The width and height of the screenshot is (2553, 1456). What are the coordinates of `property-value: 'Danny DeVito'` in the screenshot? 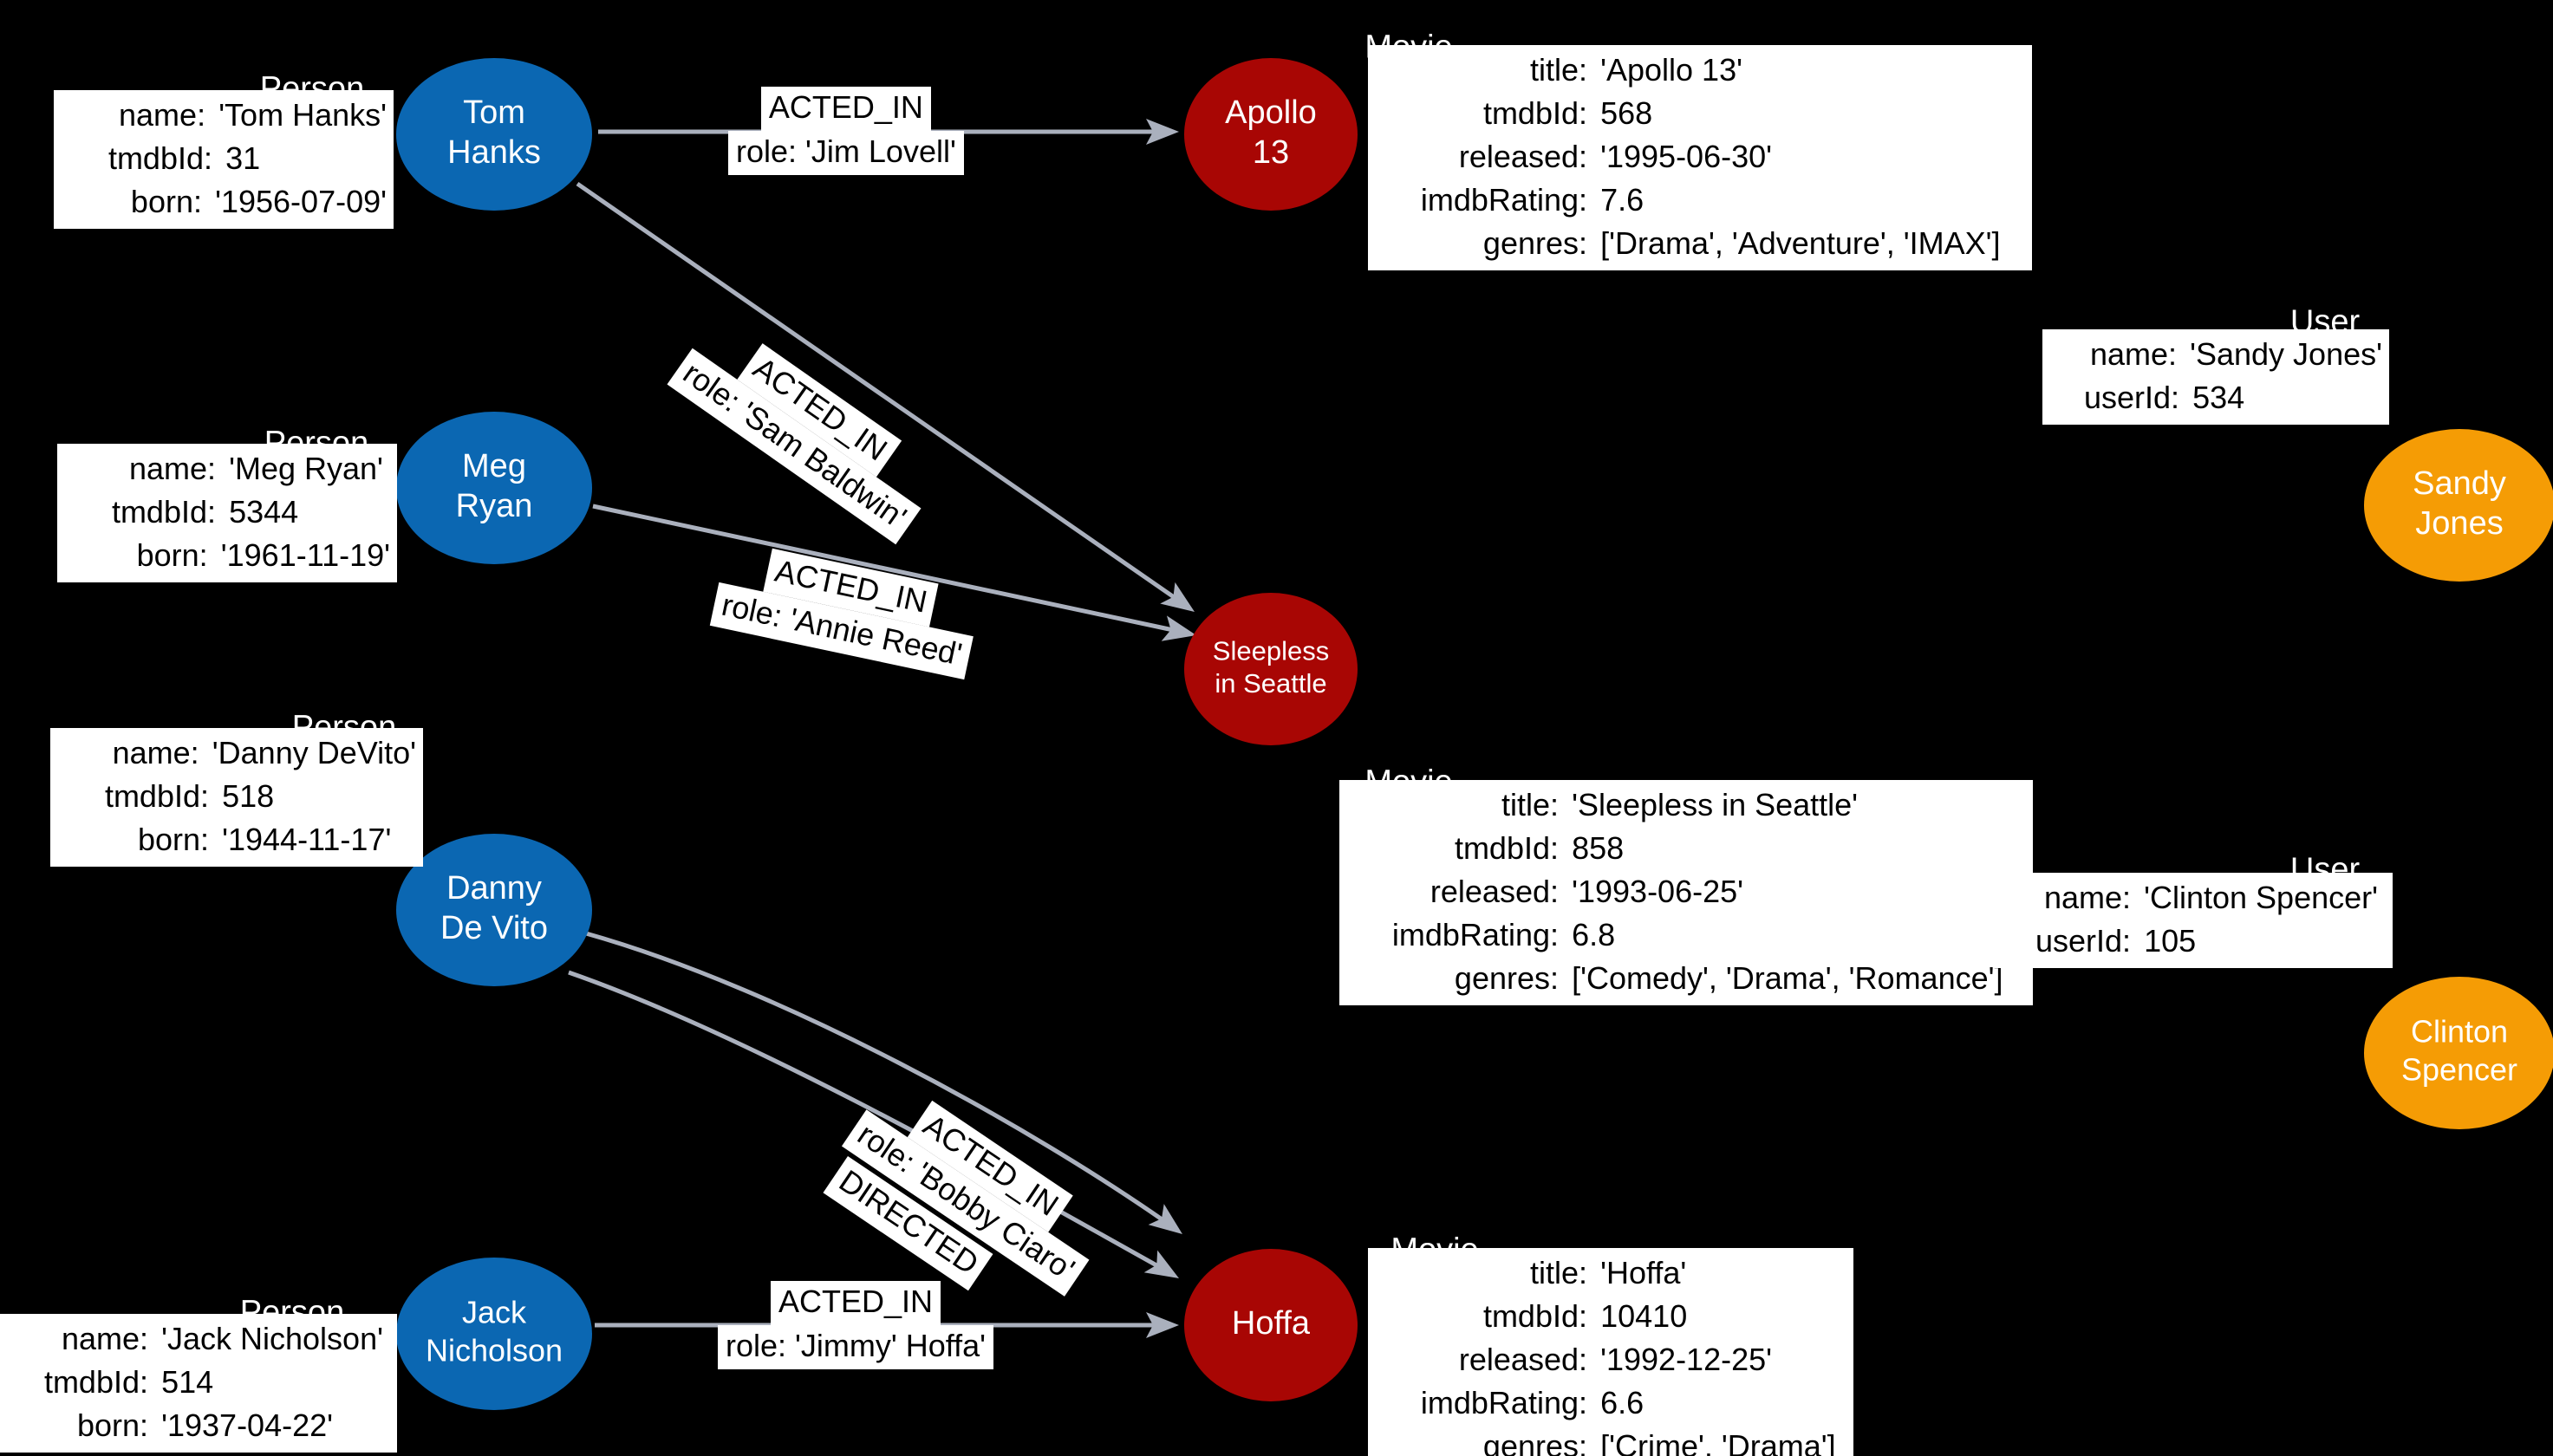 It's located at (314, 752).